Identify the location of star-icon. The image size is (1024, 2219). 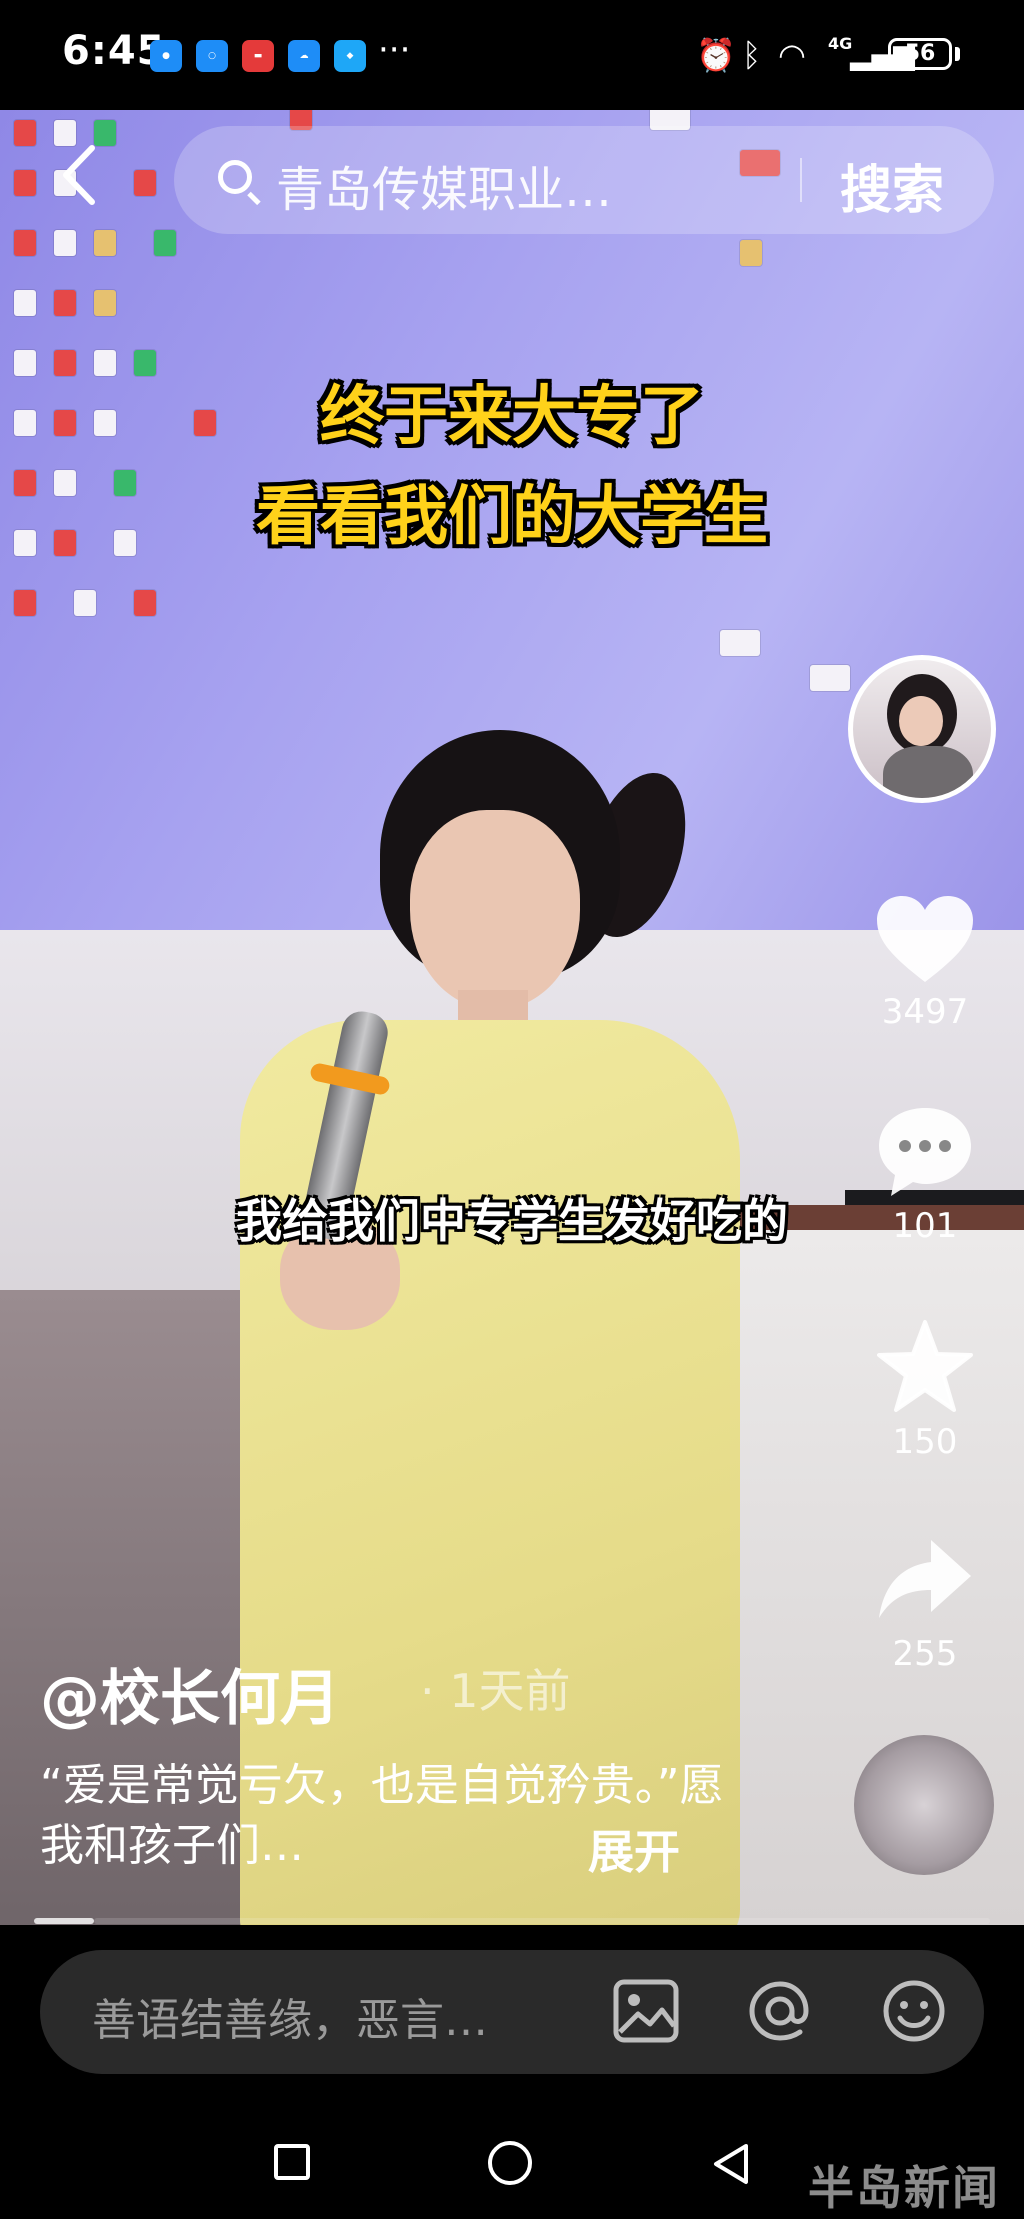
(925, 1366).